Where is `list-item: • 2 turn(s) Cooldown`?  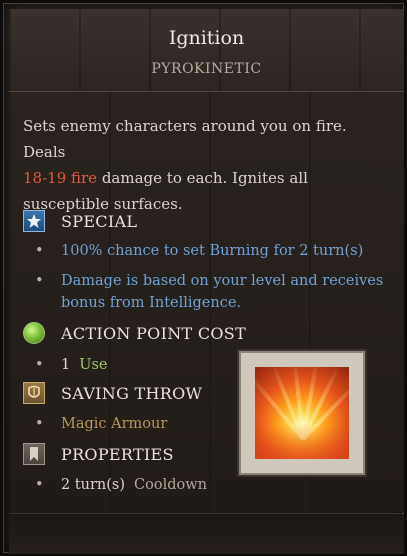 list-item: • 2 turn(s) Cooldown is located at coordinates (121, 485).